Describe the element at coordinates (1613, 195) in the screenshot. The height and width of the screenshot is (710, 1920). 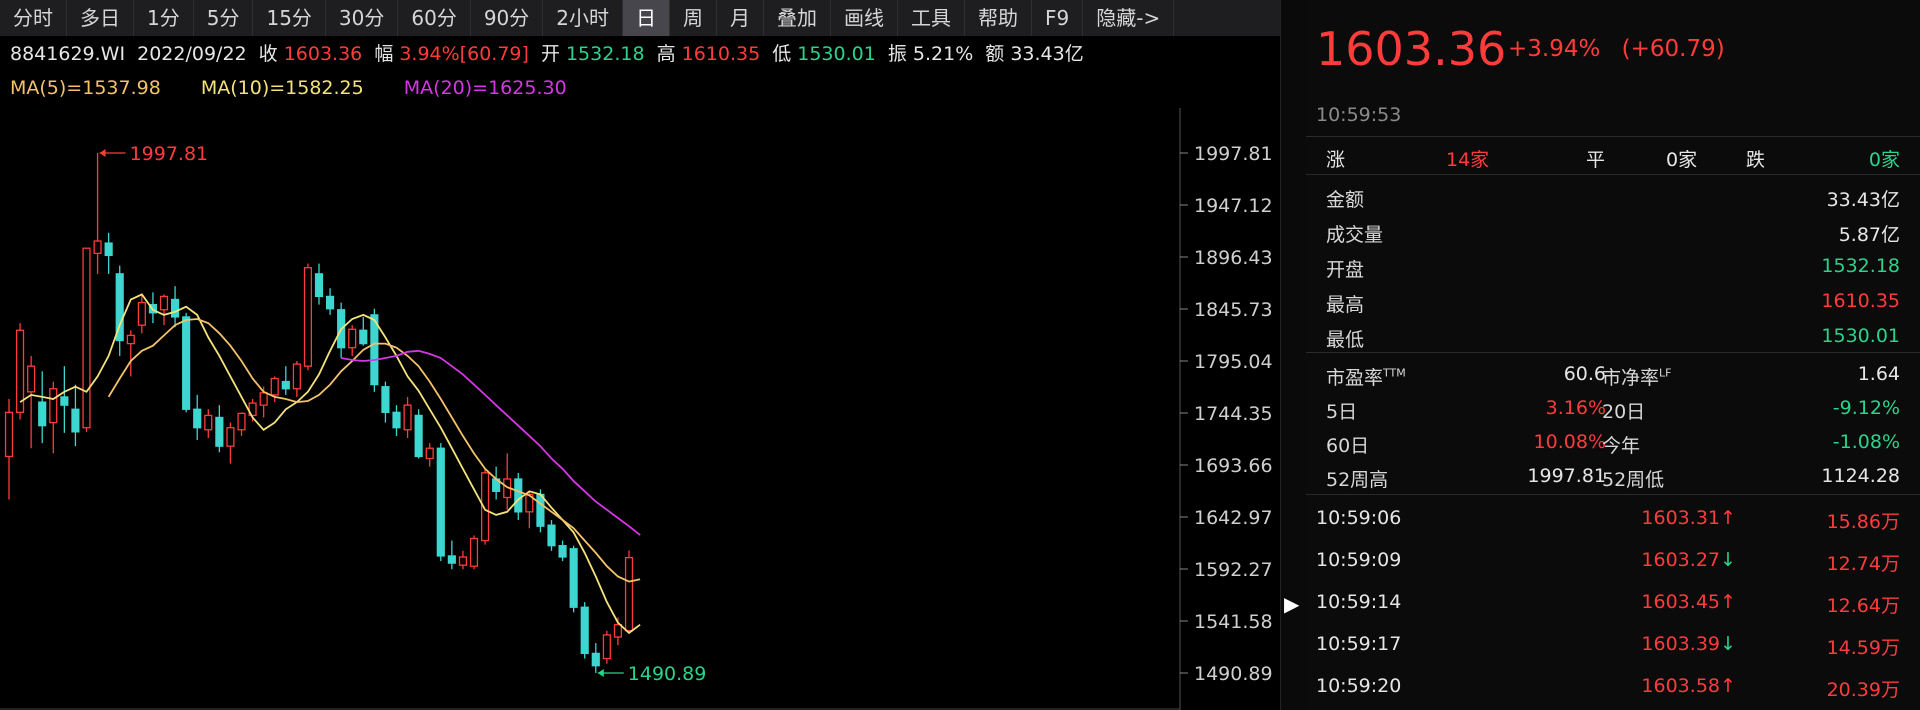
I see `stat-row: 金额 33.43亿` at that location.